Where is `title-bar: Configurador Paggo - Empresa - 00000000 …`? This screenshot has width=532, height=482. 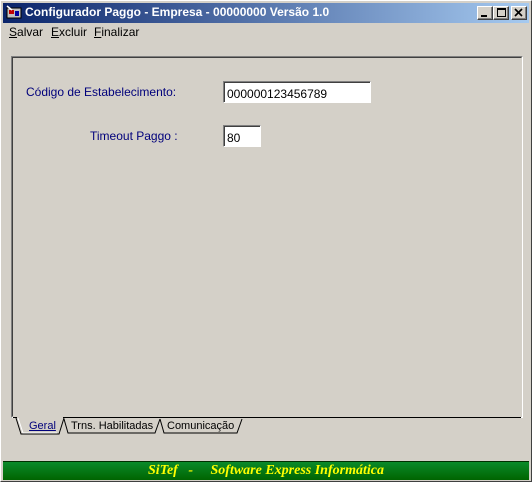 title-bar: Configurador Paggo - Empresa - 00000000 … is located at coordinates (266, 13).